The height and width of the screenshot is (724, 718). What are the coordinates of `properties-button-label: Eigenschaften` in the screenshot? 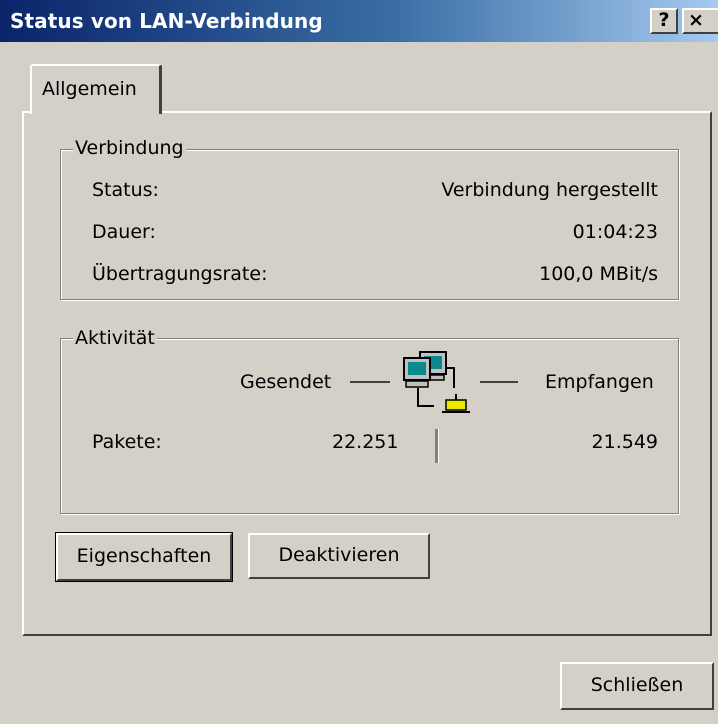 It's located at (144, 556).